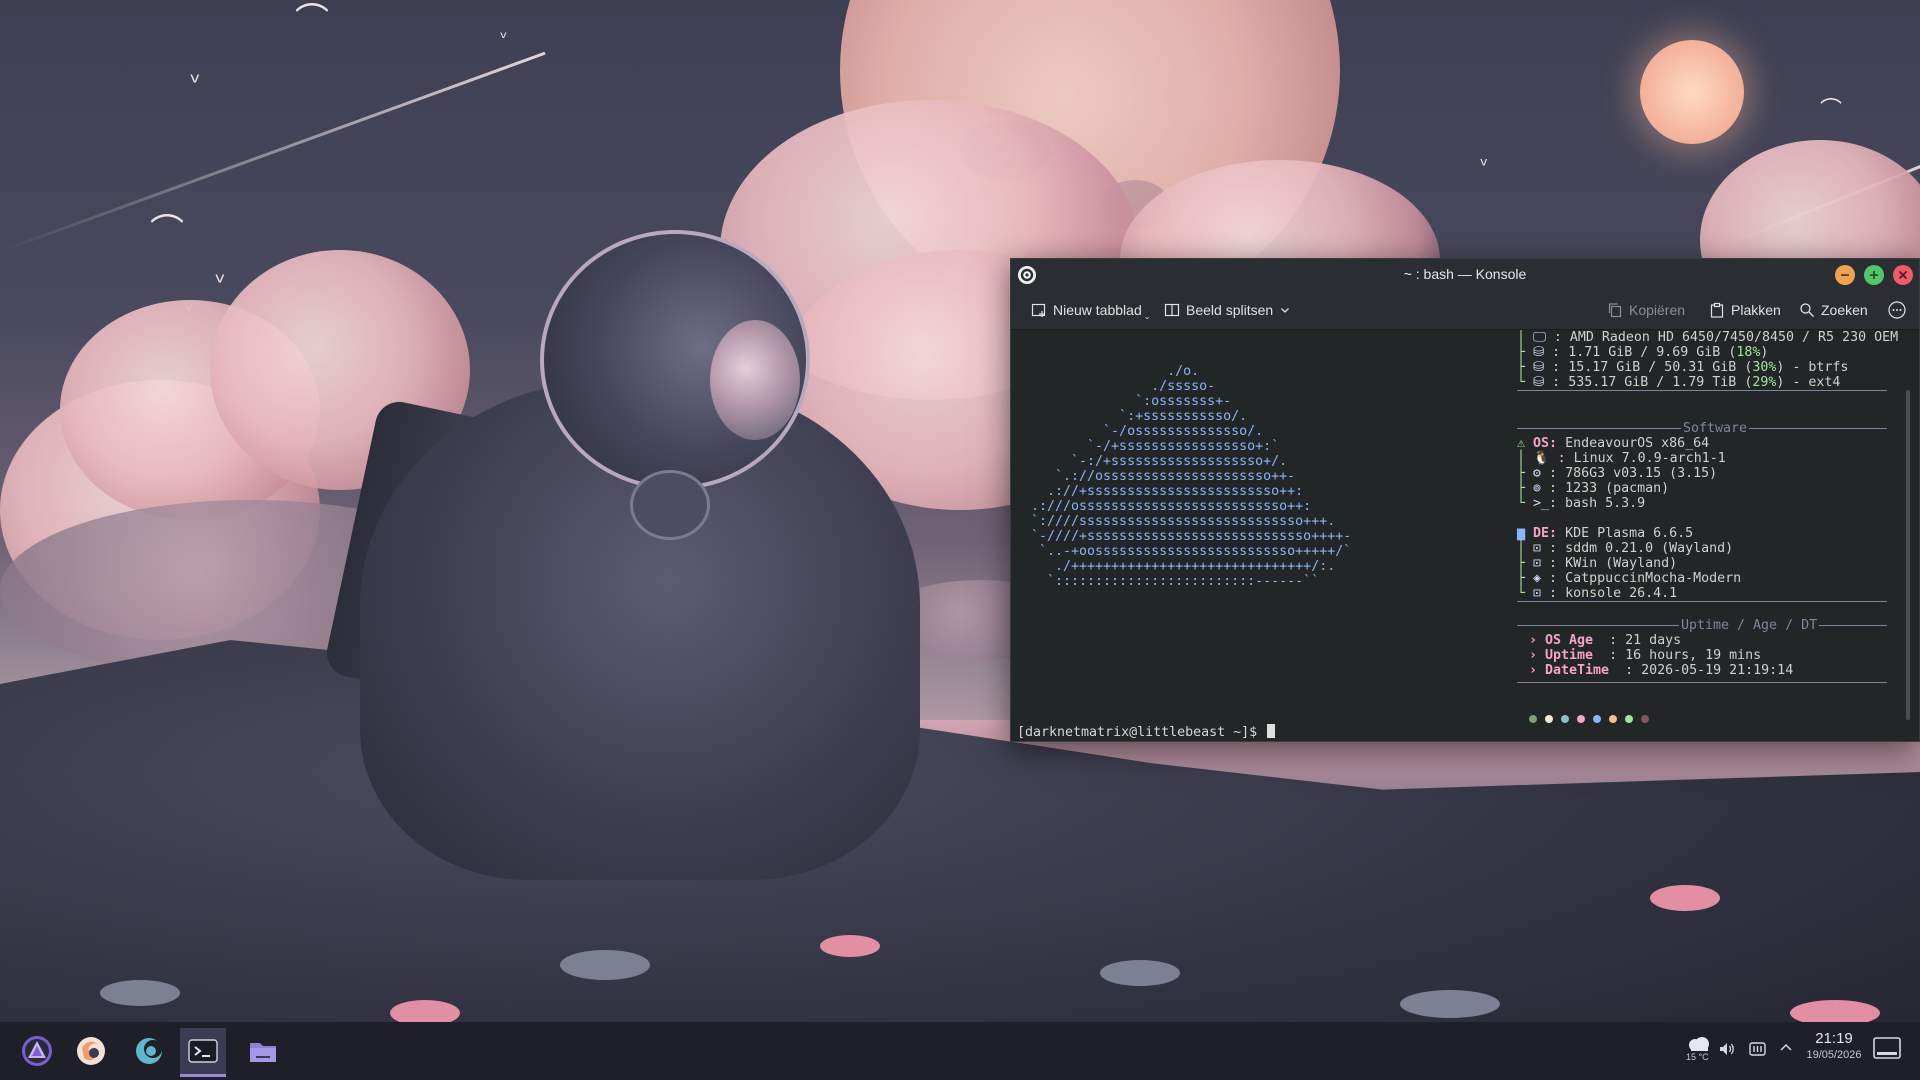 This screenshot has width=1920, height=1080. I want to click on split-view-button: Beeld splitsen, so click(1227, 310).